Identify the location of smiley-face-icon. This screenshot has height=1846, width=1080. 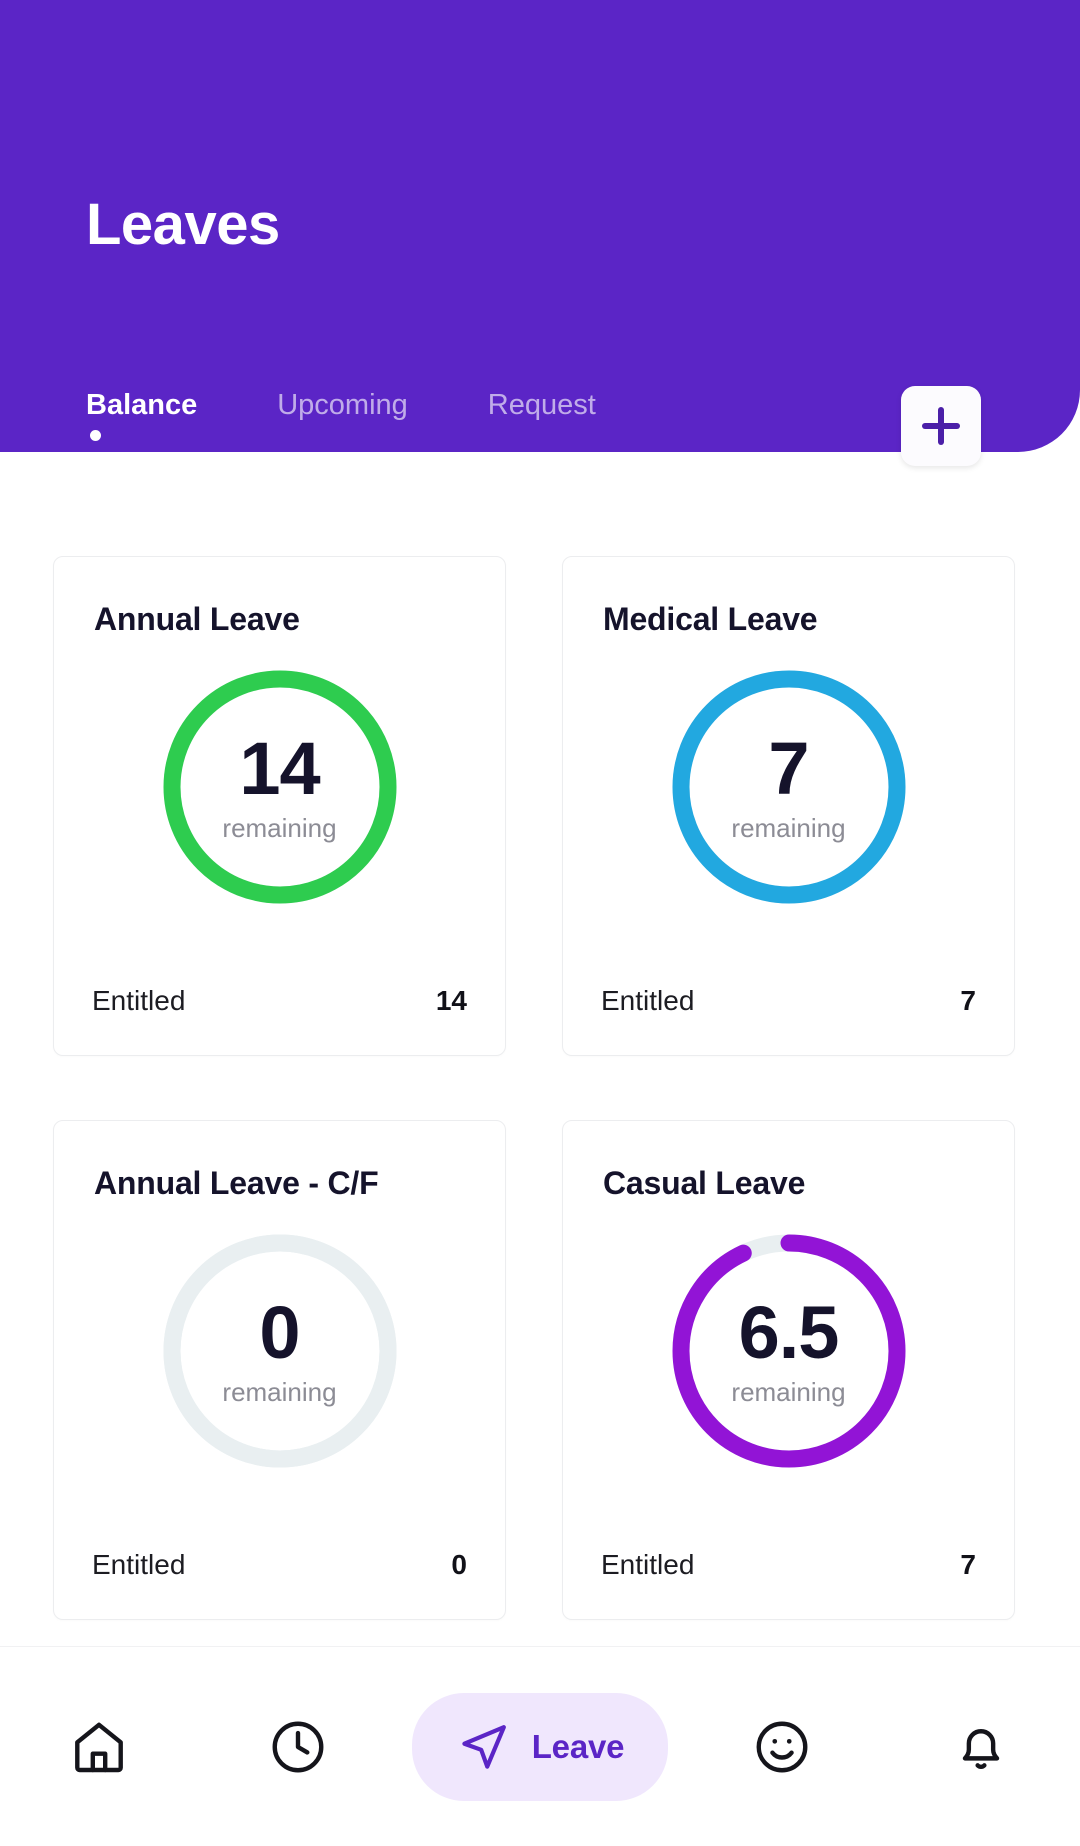
(782, 1746).